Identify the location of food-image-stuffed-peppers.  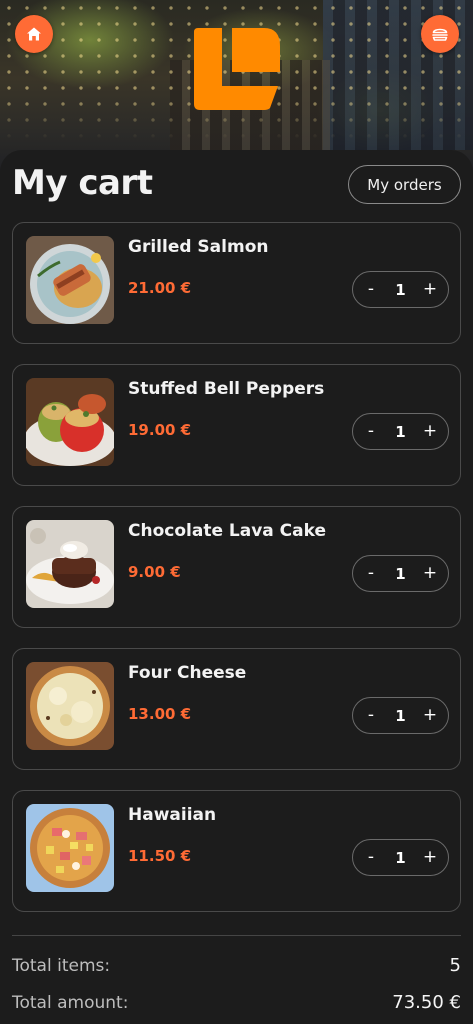
(70, 422).